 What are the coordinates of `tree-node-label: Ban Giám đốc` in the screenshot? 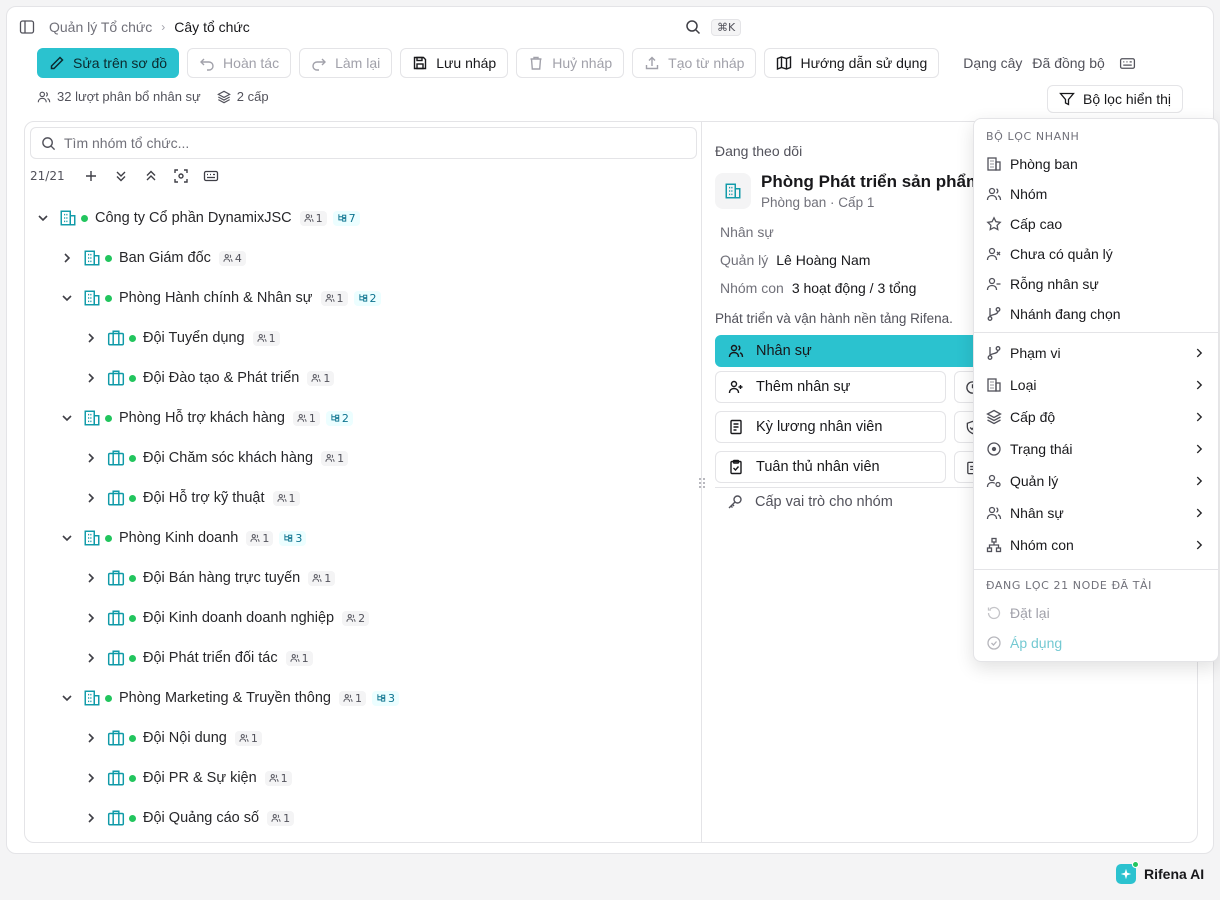 It's located at (165, 258).